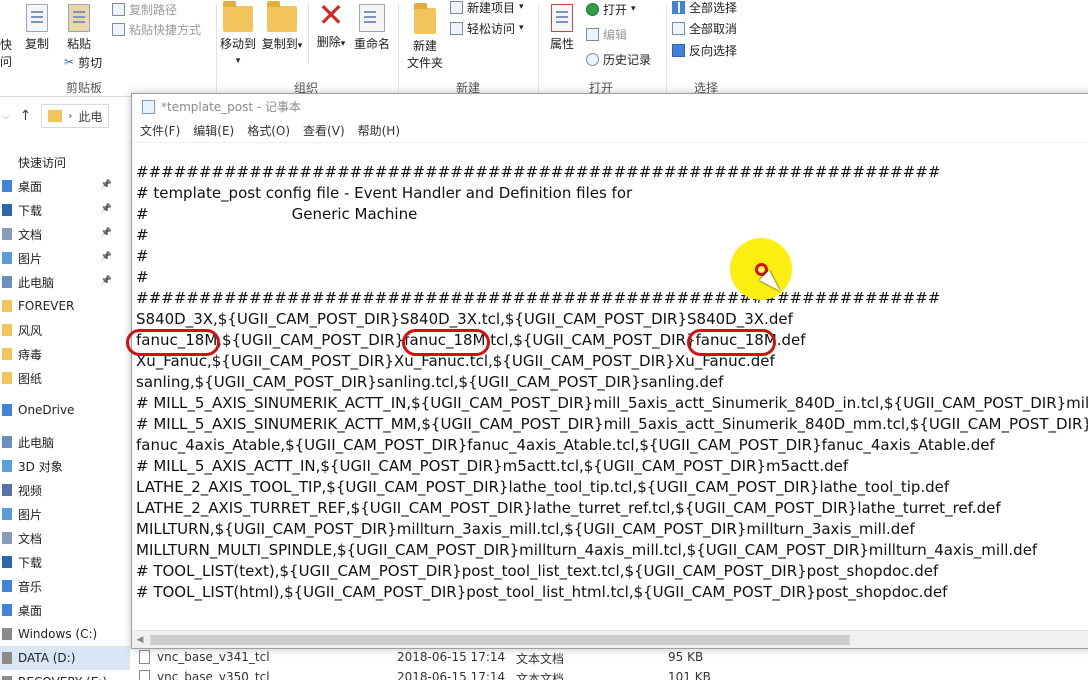  What do you see at coordinates (425, 35) in the screenshot?
I see `new-folder-button: 新建 文件夹` at bounding box center [425, 35].